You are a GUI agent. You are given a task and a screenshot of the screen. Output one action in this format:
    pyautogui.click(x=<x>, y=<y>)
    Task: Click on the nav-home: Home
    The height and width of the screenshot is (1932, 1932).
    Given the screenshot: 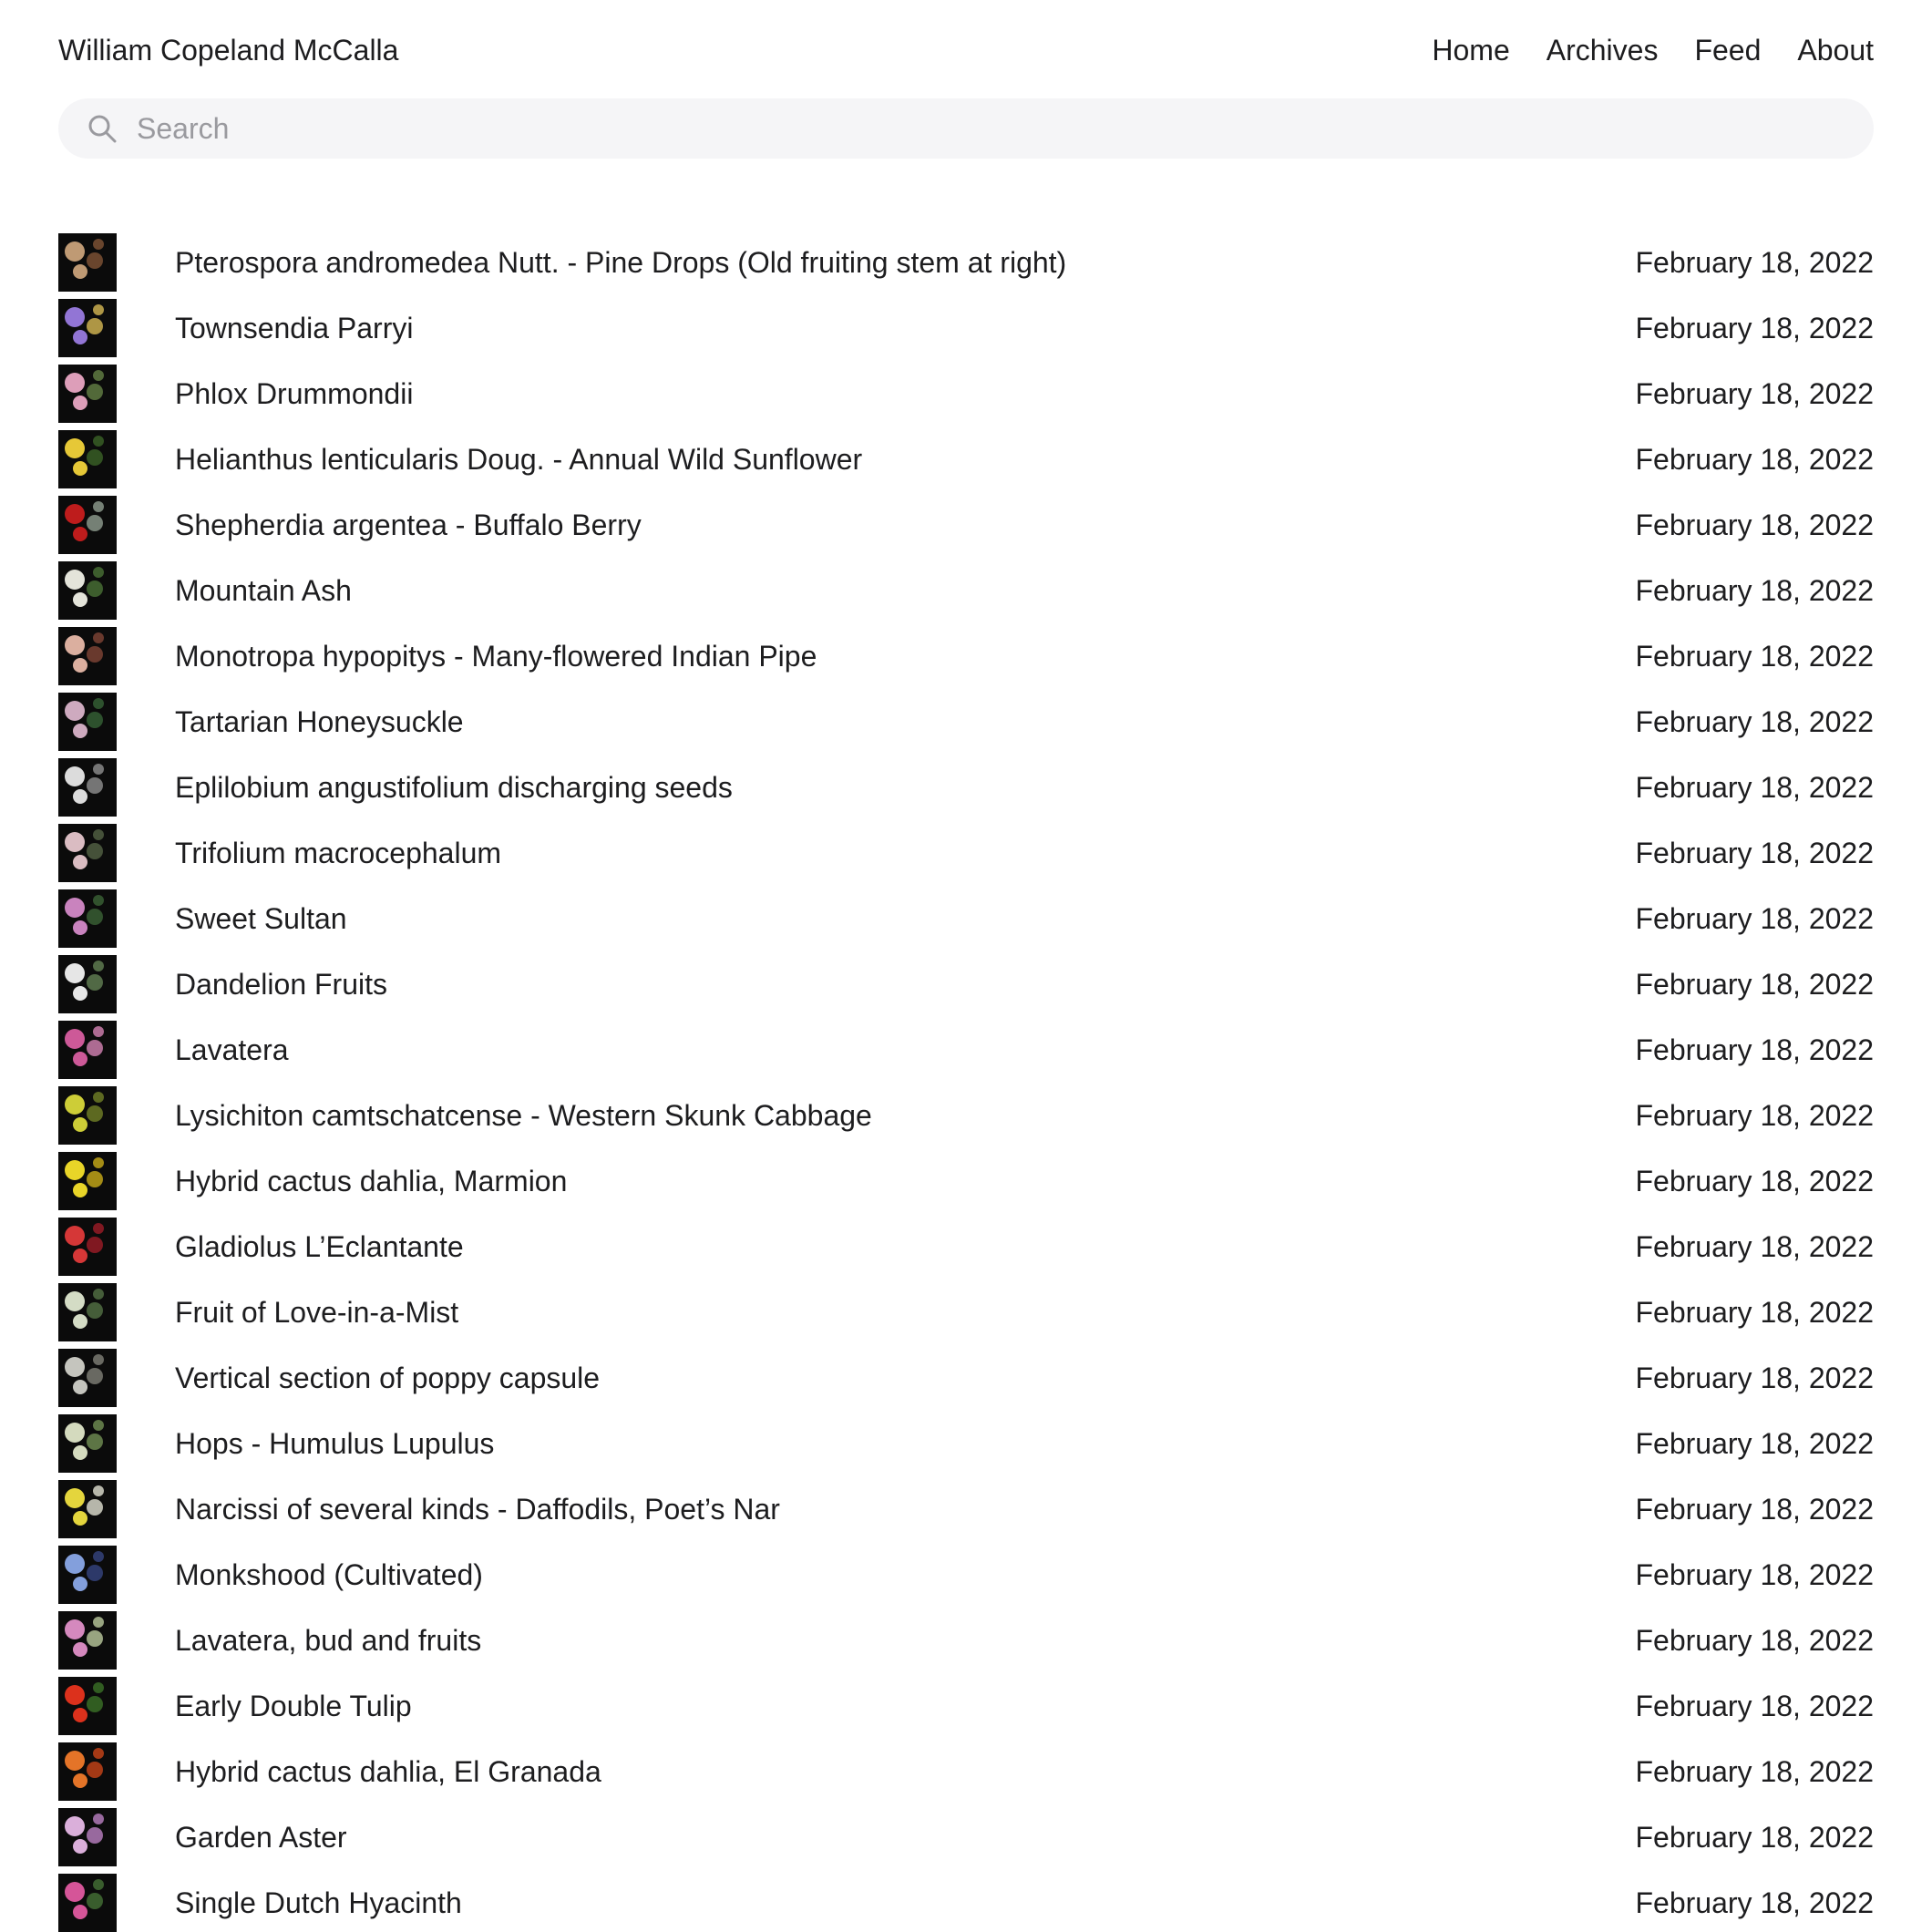 What is the action you would take?
    pyautogui.click(x=1470, y=50)
    